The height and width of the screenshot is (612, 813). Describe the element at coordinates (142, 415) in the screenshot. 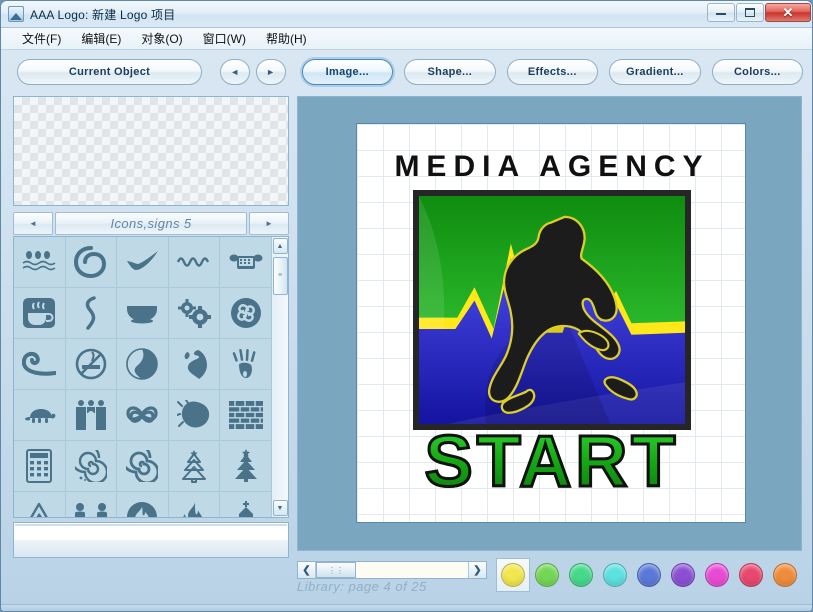

I see `library-icon-butterfly` at that location.